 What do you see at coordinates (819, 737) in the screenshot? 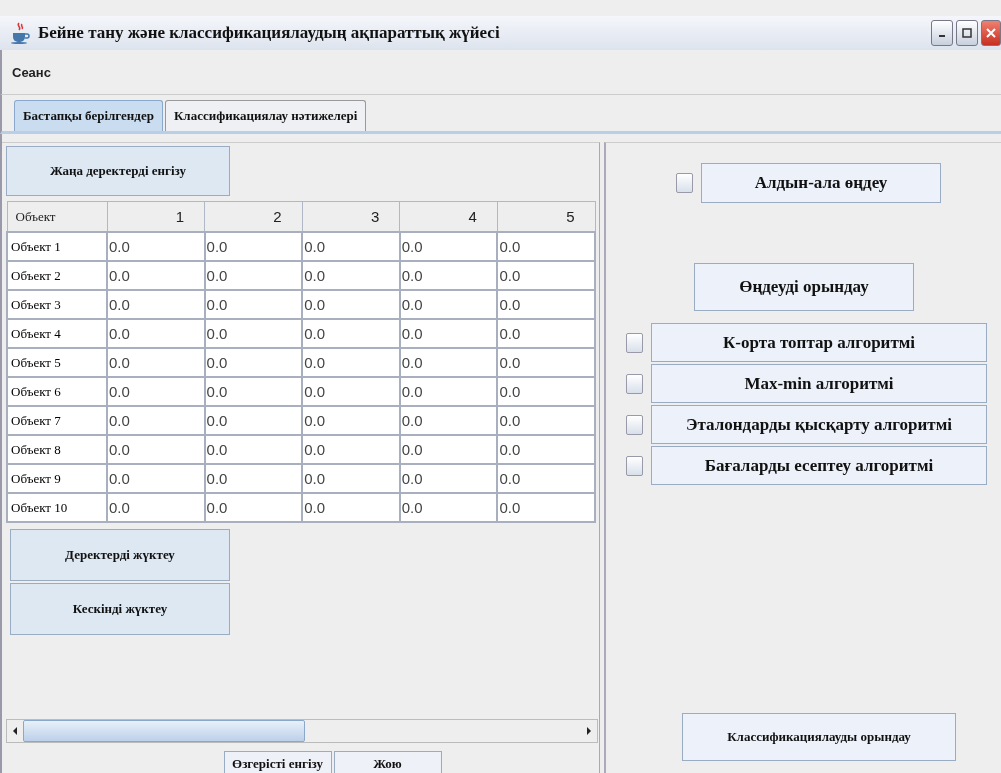
I see `classify-button: Классификациялауды орындау` at bounding box center [819, 737].